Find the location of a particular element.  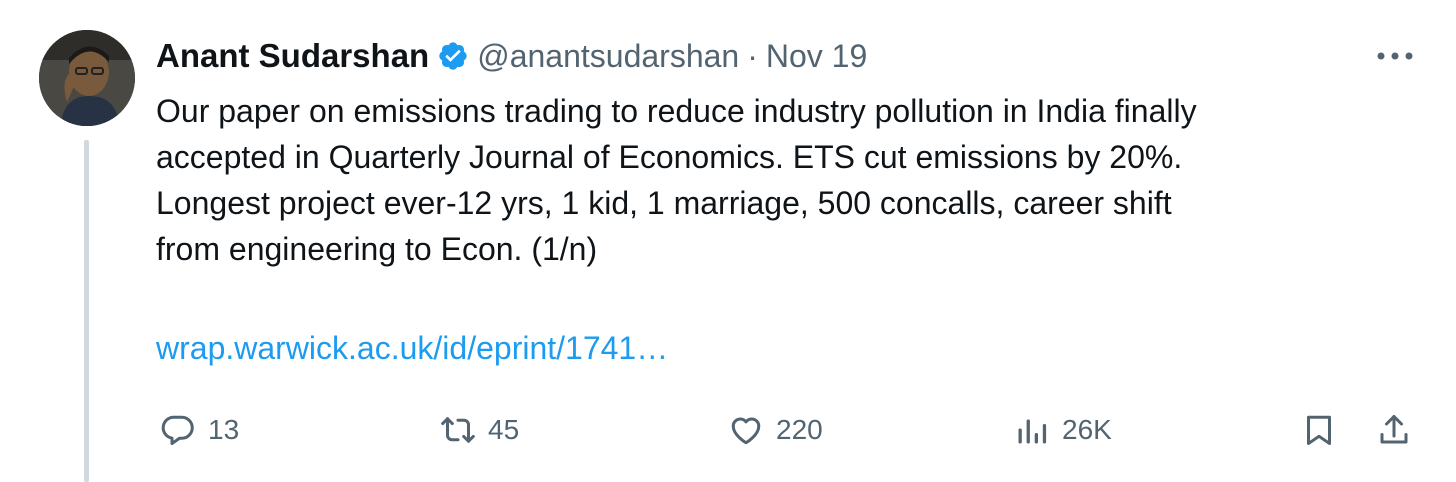

avatar-image is located at coordinates (87, 78).